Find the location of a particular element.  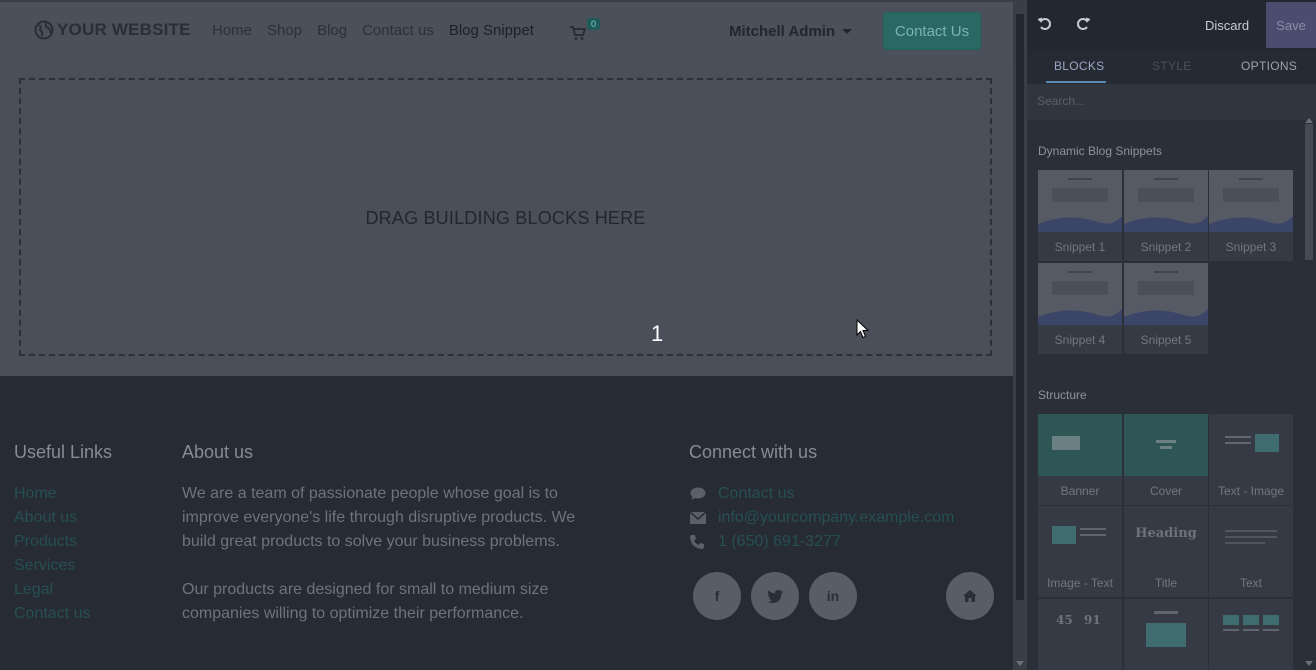

nav-link-shop: Shop is located at coordinates (284, 30).